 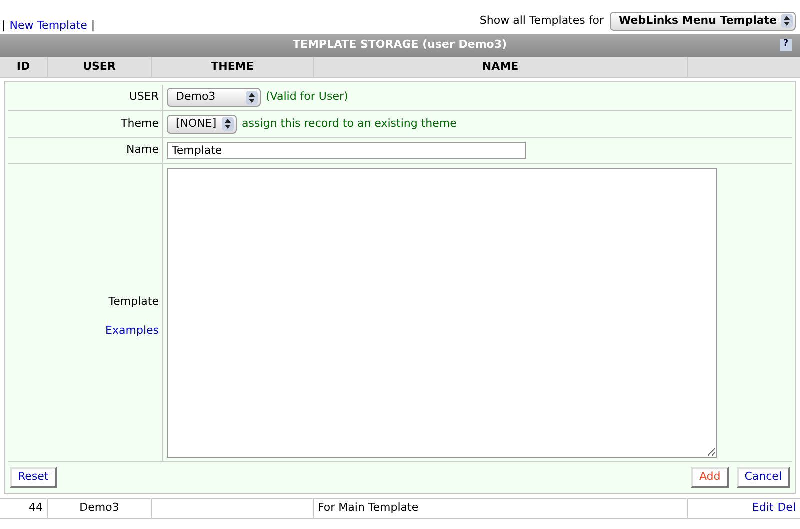 What do you see at coordinates (349, 124) in the screenshot?
I see `hint-text: assign this record to an existing theme` at bounding box center [349, 124].